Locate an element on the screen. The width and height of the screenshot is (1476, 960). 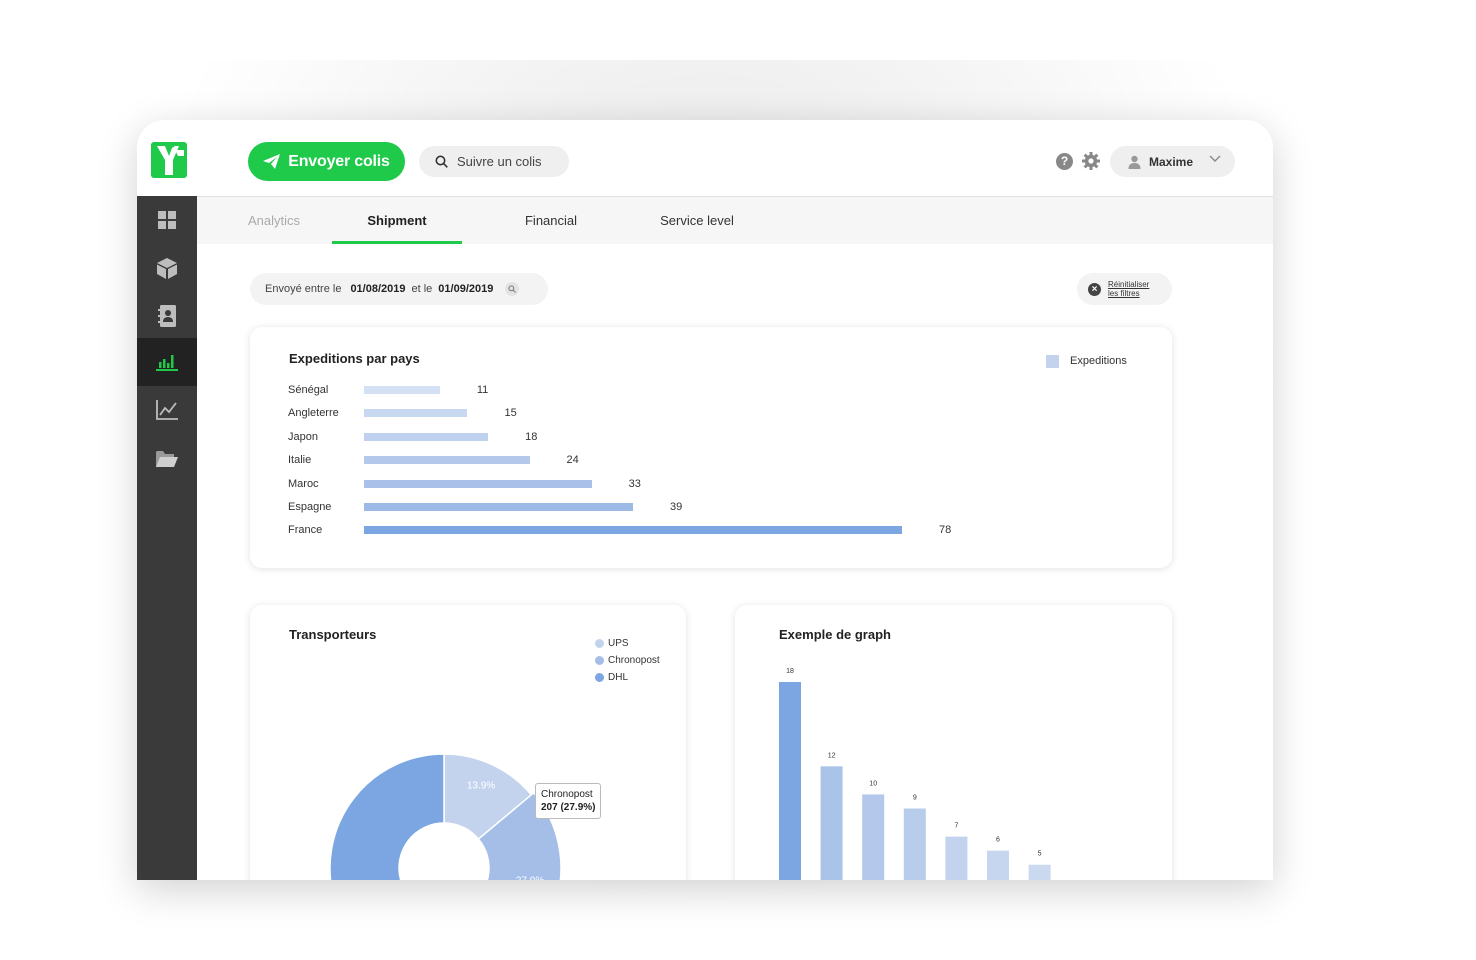
legend-label: UPS is located at coordinates (618, 643).